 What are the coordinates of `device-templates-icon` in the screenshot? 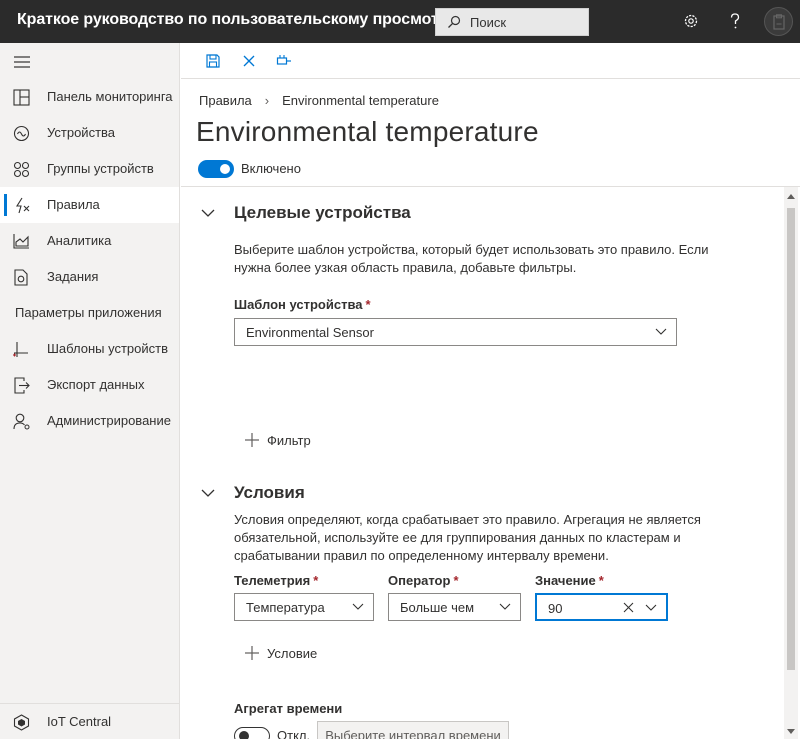 It's located at (20, 349).